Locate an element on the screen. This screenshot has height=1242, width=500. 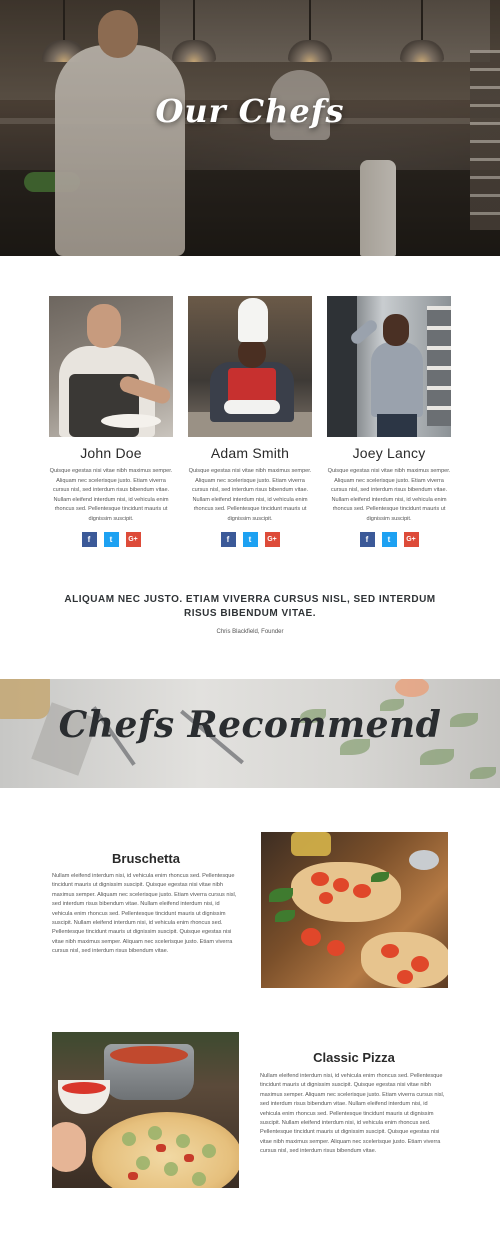
dish-title: Classic Pizza is located at coordinates (354, 1057).